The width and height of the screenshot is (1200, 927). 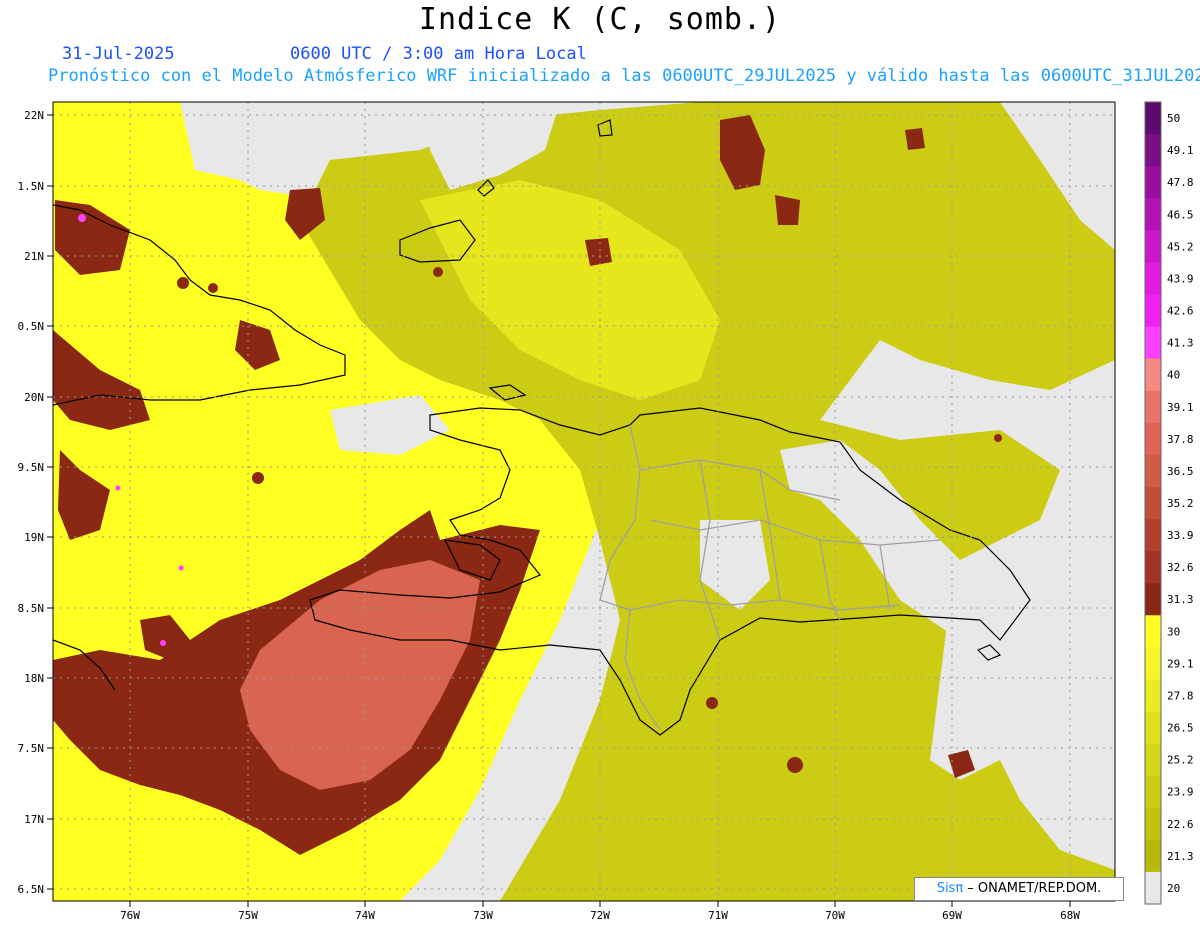 What do you see at coordinates (34, 397) in the screenshot?
I see `lat-tick-label: 20N` at bounding box center [34, 397].